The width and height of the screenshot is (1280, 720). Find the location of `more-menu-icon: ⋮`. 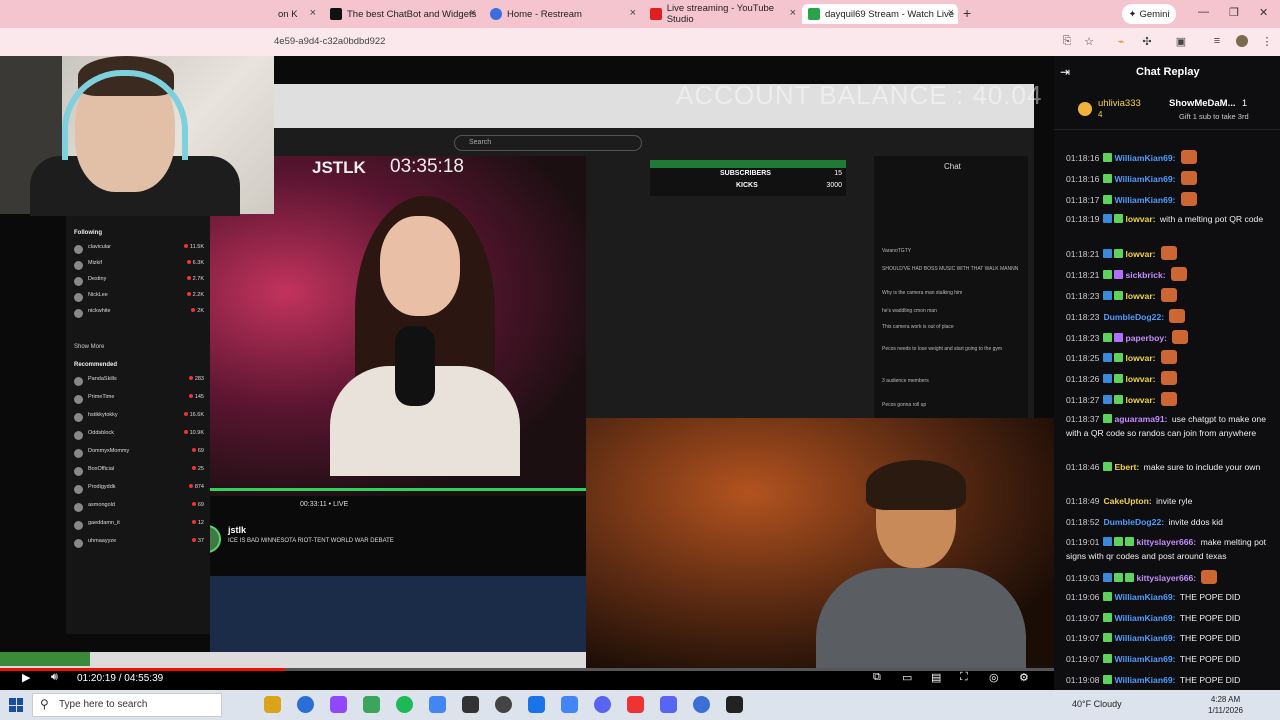

more-menu-icon: ⋮ is located at coordinates (1267, 42).